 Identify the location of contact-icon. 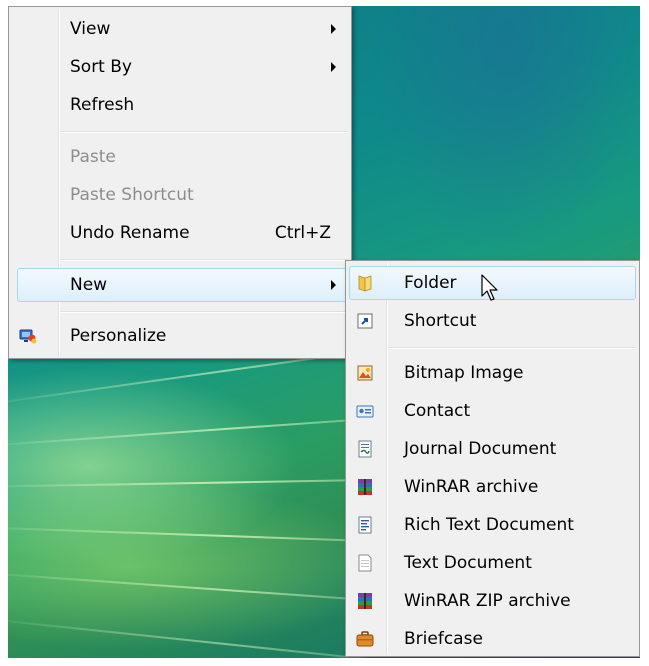
(365, 411).